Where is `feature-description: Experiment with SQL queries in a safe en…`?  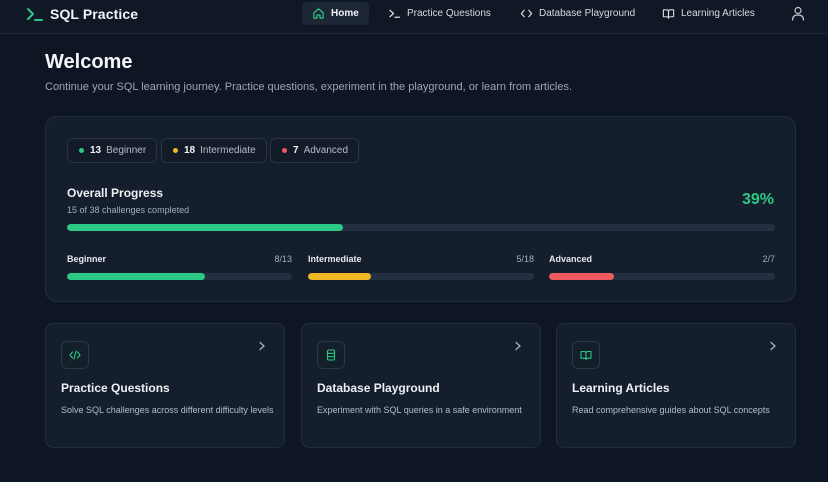
feature-description: Experiment with SQL queries in a safe en… is located at coordinates (419, 410).